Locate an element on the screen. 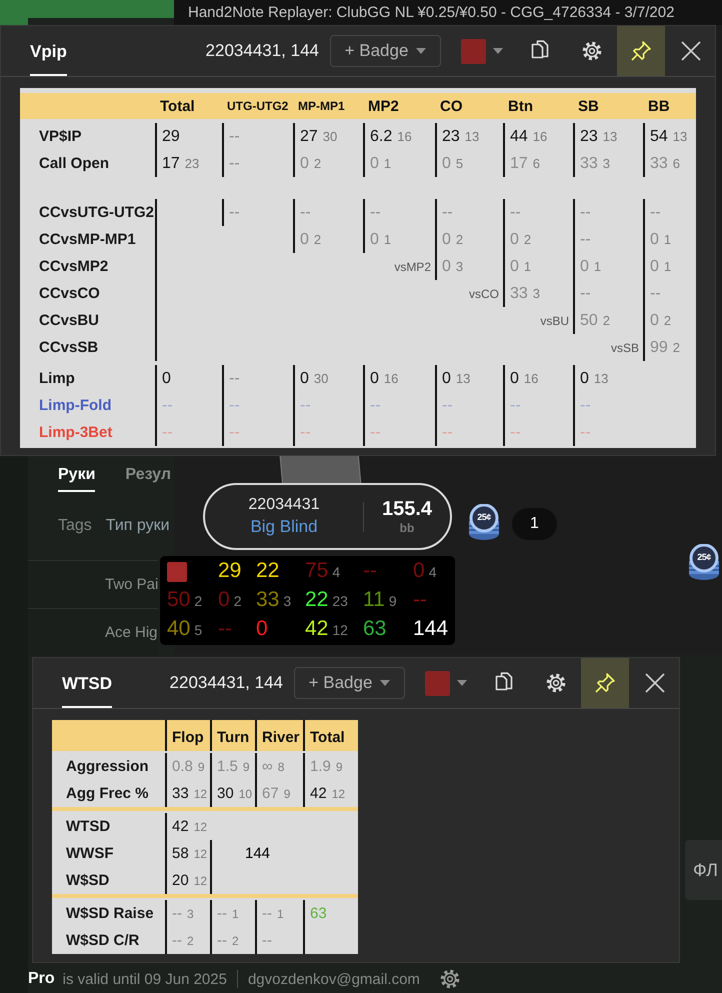 The width and height of the screenshot is (722, 993). stat-value: 29 is located at coordinates (171, 136).